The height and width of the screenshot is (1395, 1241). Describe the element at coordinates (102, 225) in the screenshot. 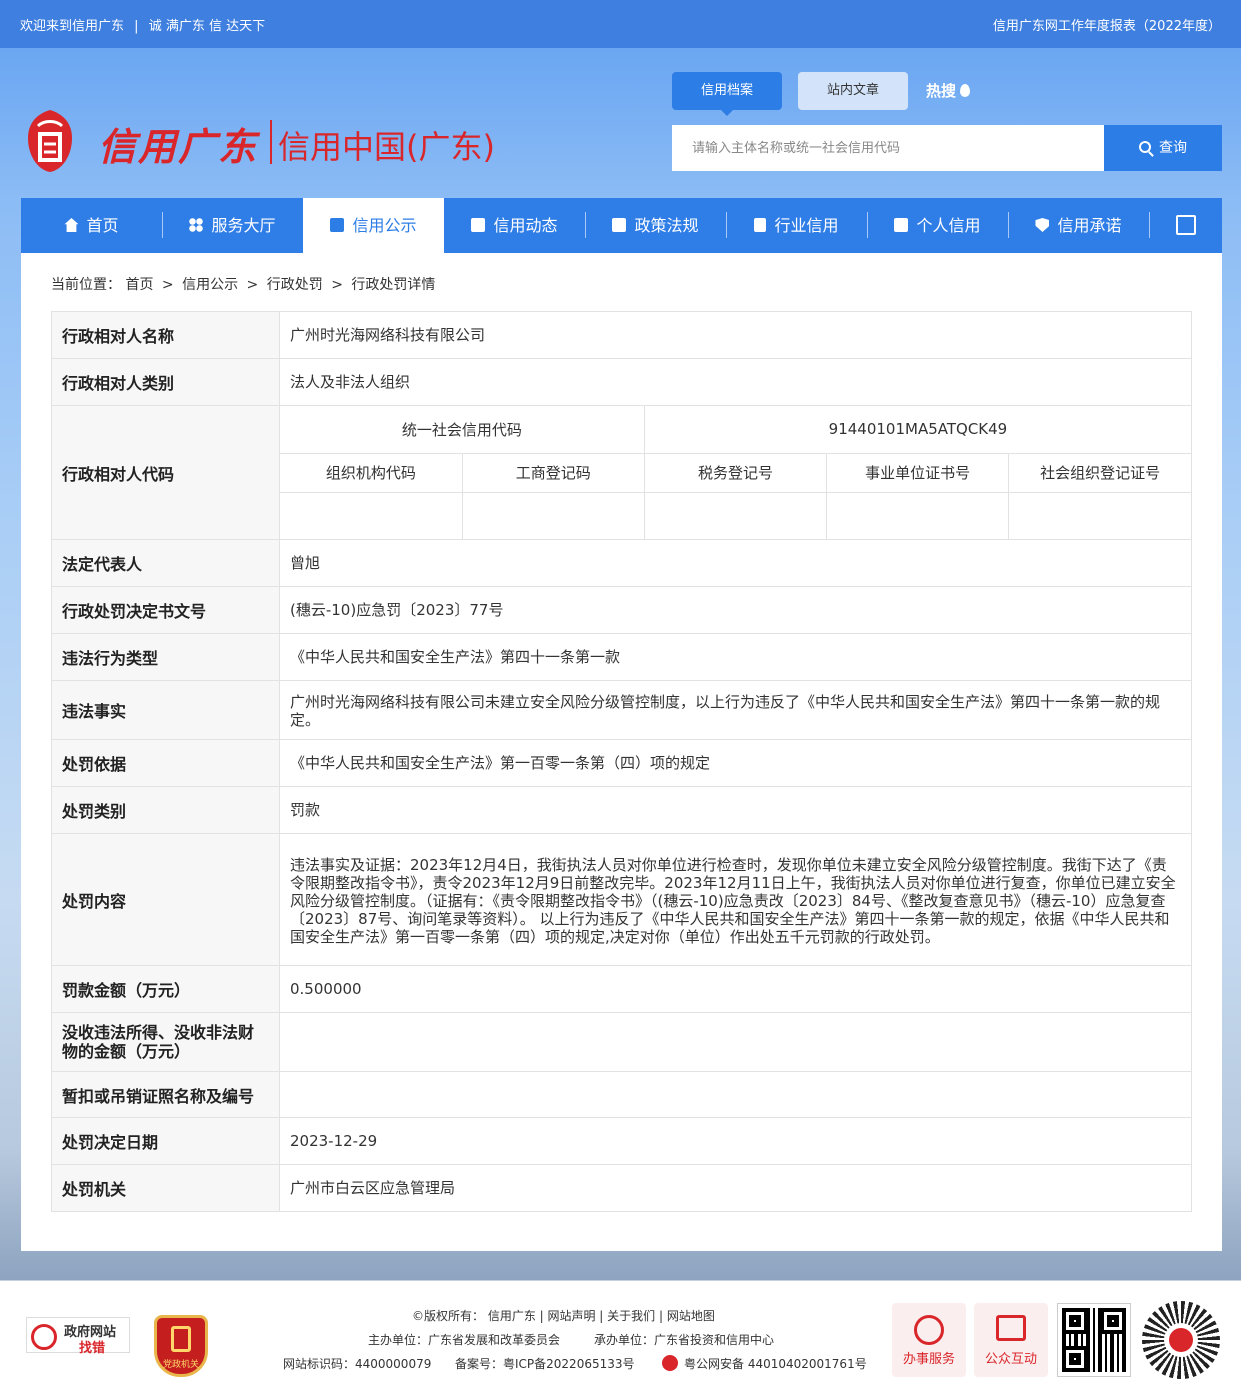

I see `nav-home-label: 首页` at that location.